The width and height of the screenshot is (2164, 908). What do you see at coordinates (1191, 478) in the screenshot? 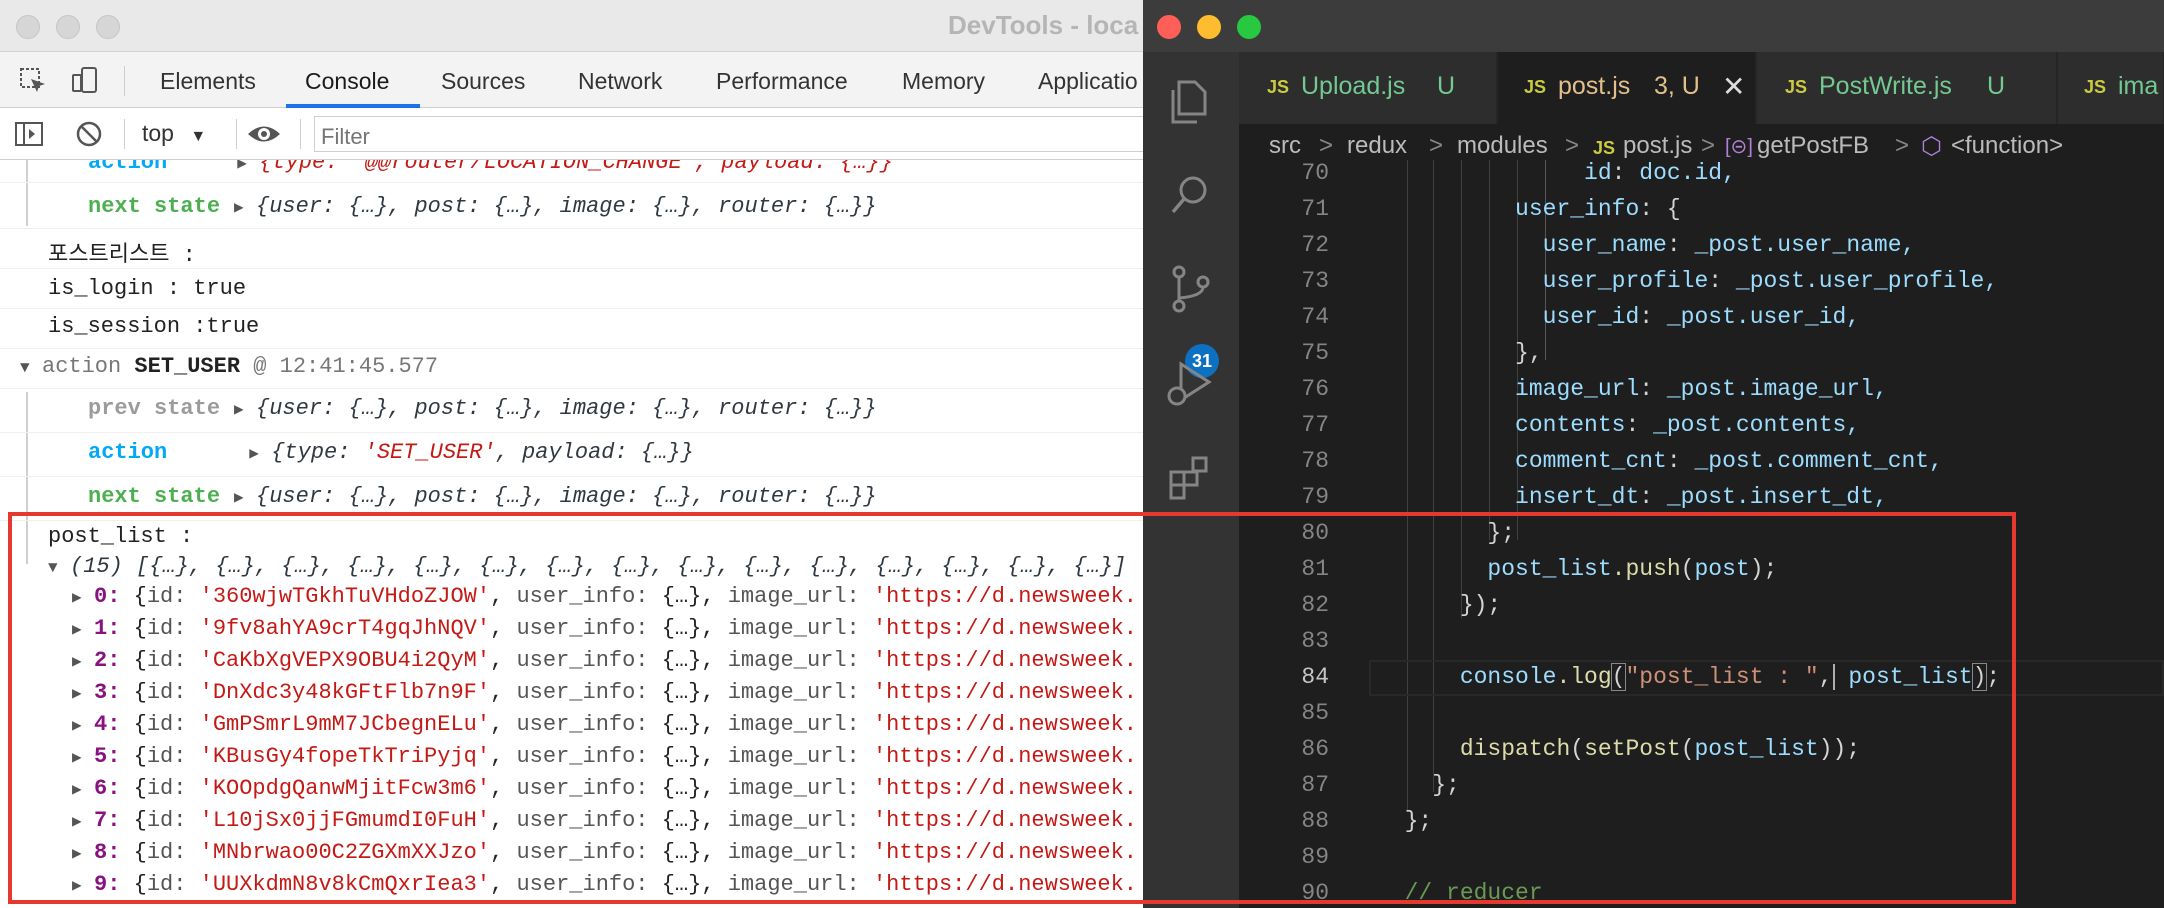
I see `extensions-icon` at bounding box center [1191, 478].